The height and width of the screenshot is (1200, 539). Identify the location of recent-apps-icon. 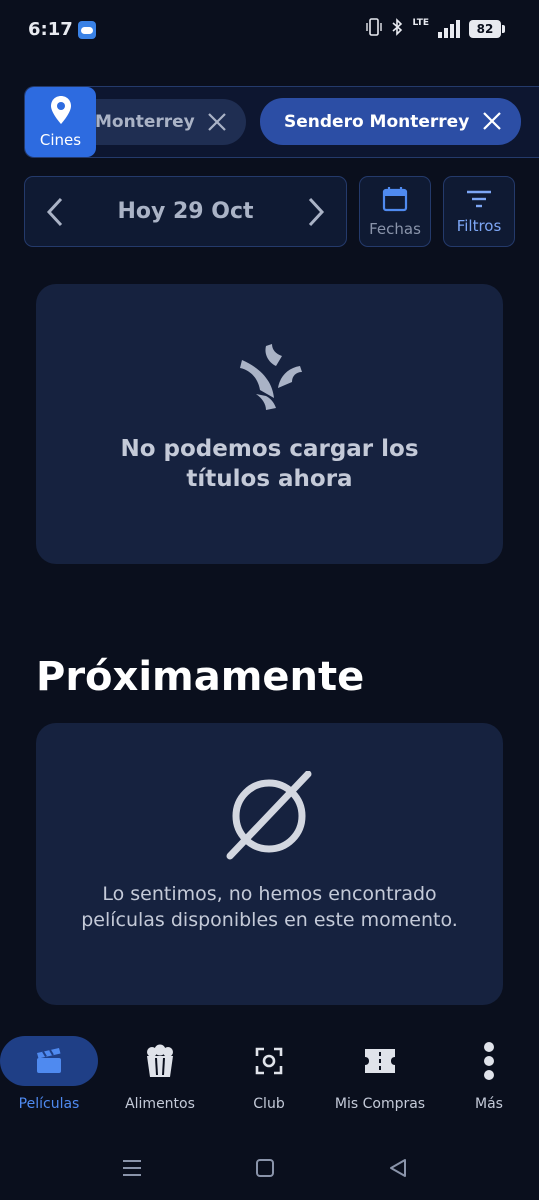
(132, 1168).